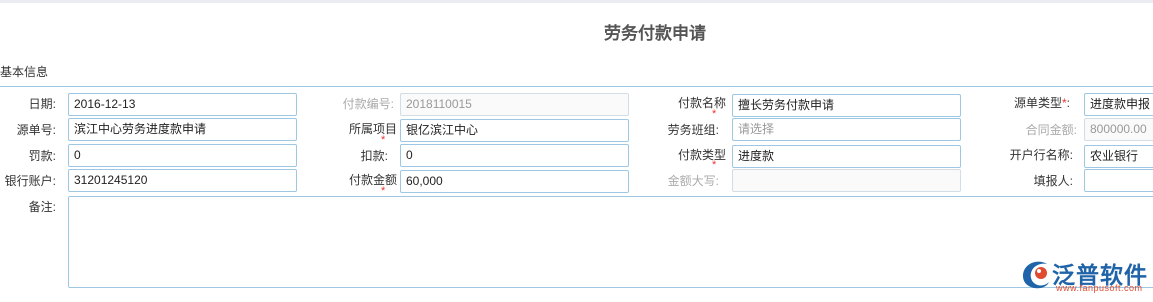 The width and height of the screenshot is (1153, 302). What do you see at coordinates (576, 1) in the screenshot?
I see `top-bar` at bounding box center [576, 1].